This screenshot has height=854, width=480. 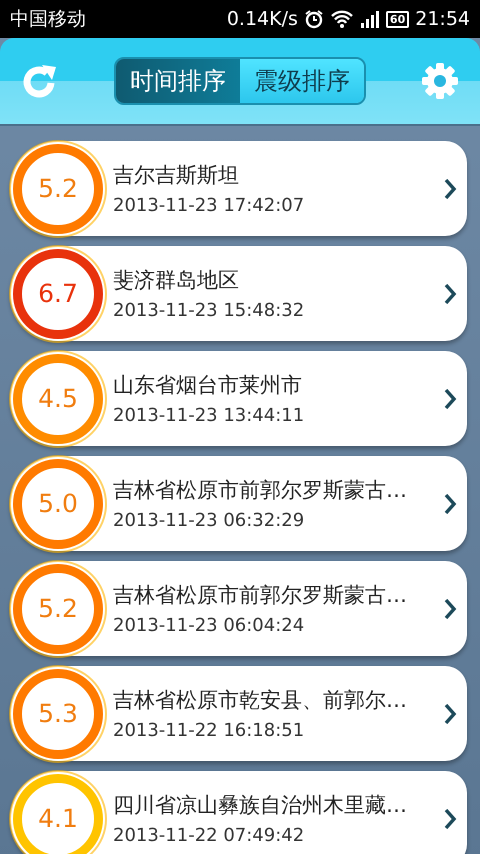 I want to click on network-speed: 0.14K/s, so click(x=262, y=19).